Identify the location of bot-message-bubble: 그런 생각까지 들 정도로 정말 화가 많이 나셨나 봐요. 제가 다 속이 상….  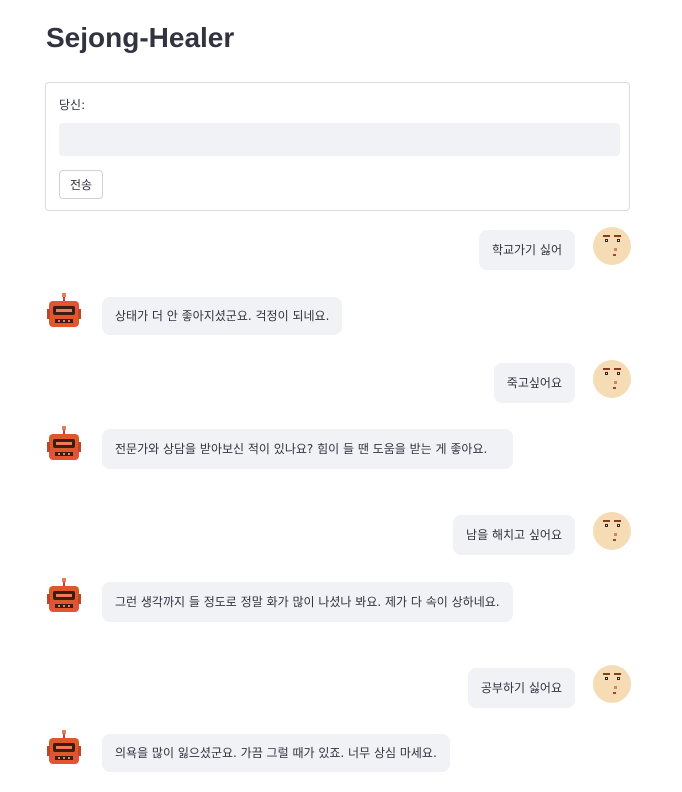
(307, 602).